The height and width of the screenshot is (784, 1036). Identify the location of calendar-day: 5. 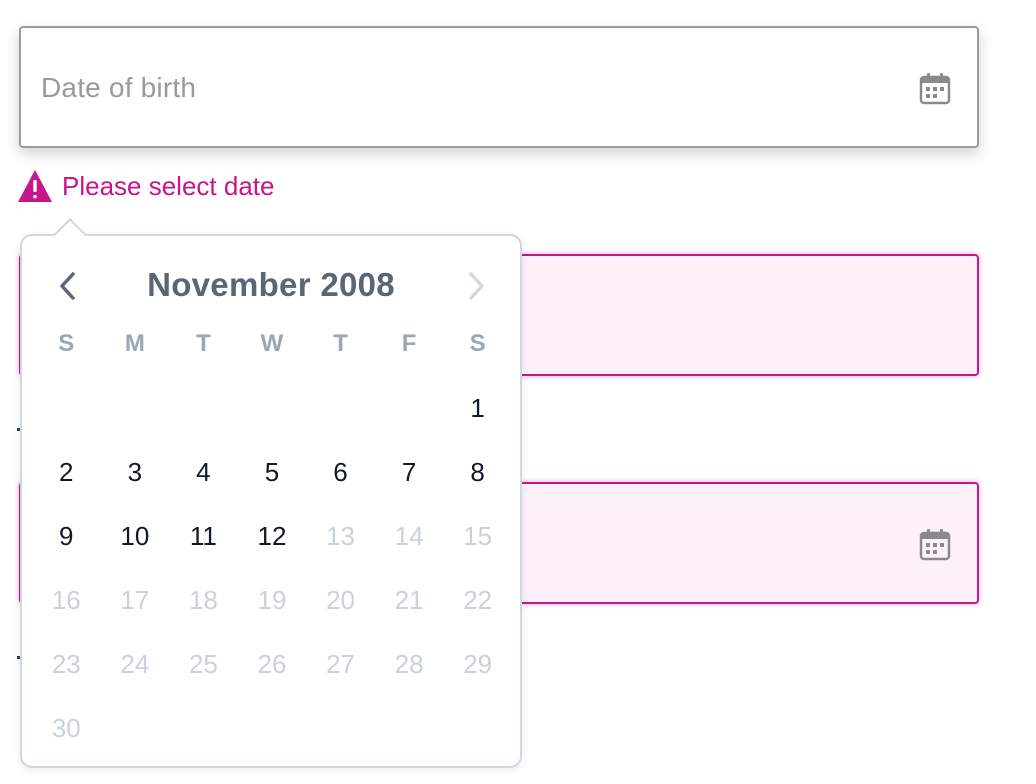
(272, 472).